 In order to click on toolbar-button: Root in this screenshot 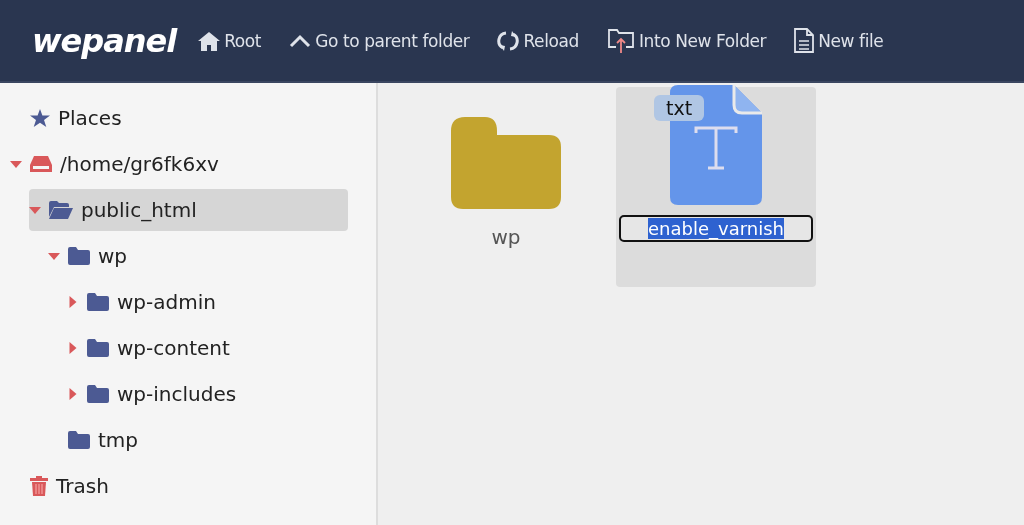, I will do `click(230, 40)`.